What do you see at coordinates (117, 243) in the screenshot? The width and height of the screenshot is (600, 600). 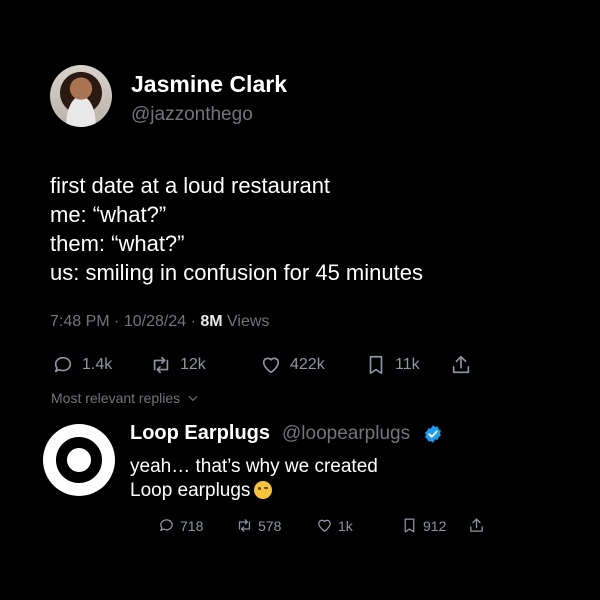 I see `tweet-line: them: “what?”` at bounding box center [117, 243].